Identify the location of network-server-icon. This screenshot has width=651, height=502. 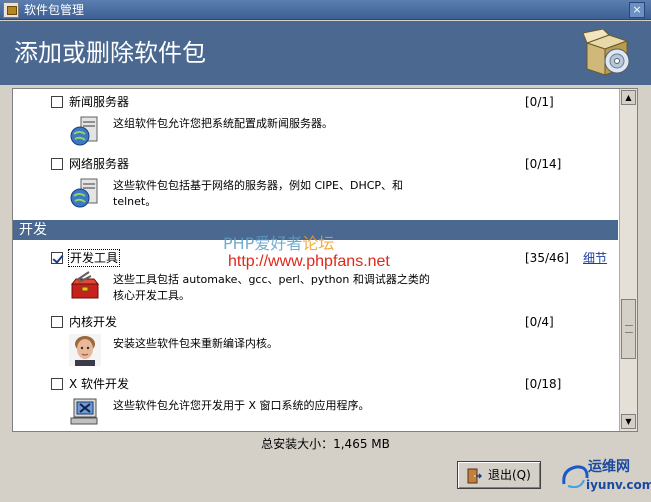
(84, 193).